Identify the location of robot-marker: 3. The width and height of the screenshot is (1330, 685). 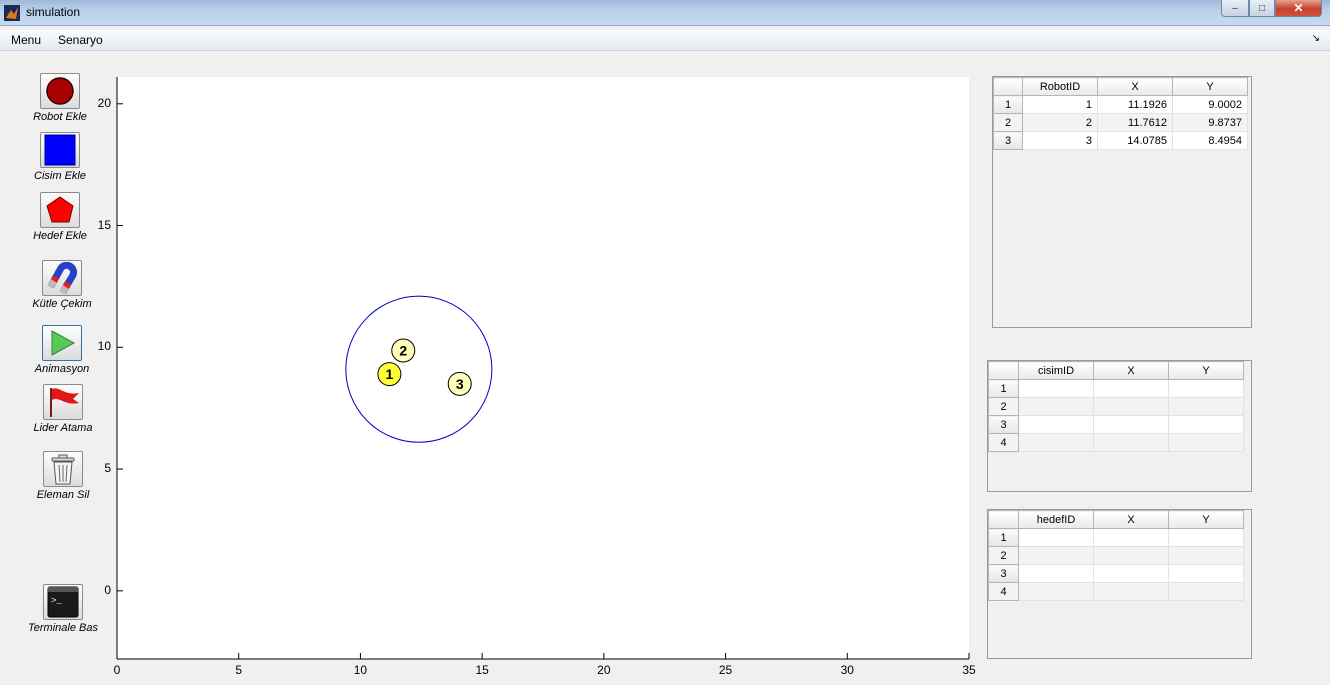
(459, 383).